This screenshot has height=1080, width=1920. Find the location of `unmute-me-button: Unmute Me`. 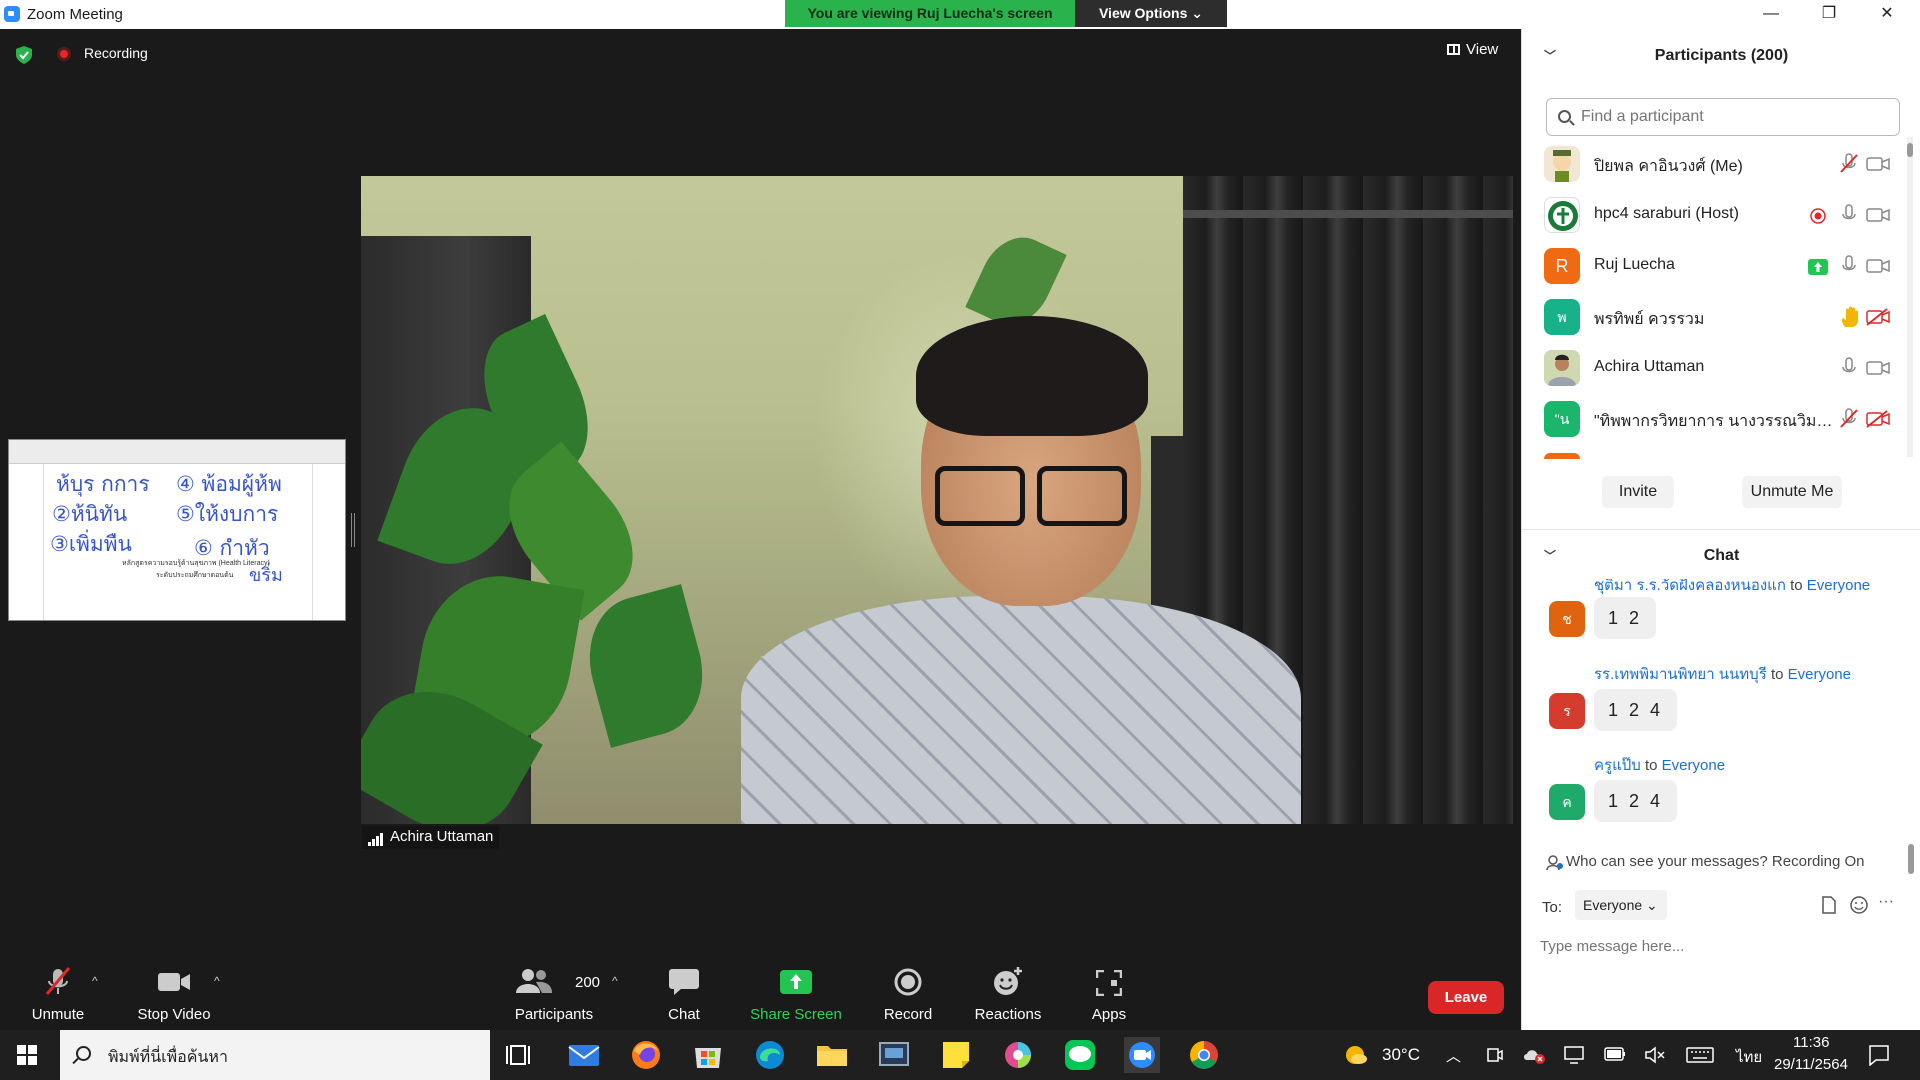

unmute-me-button: Unmute Me is located at coordinates (1792, 492).